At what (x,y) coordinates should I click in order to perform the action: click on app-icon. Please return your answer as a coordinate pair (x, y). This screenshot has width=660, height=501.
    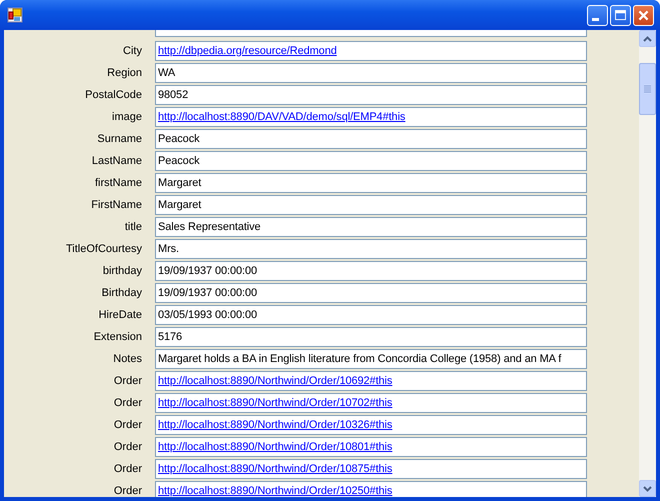
    Looking at the image, I should click on (15, 15).